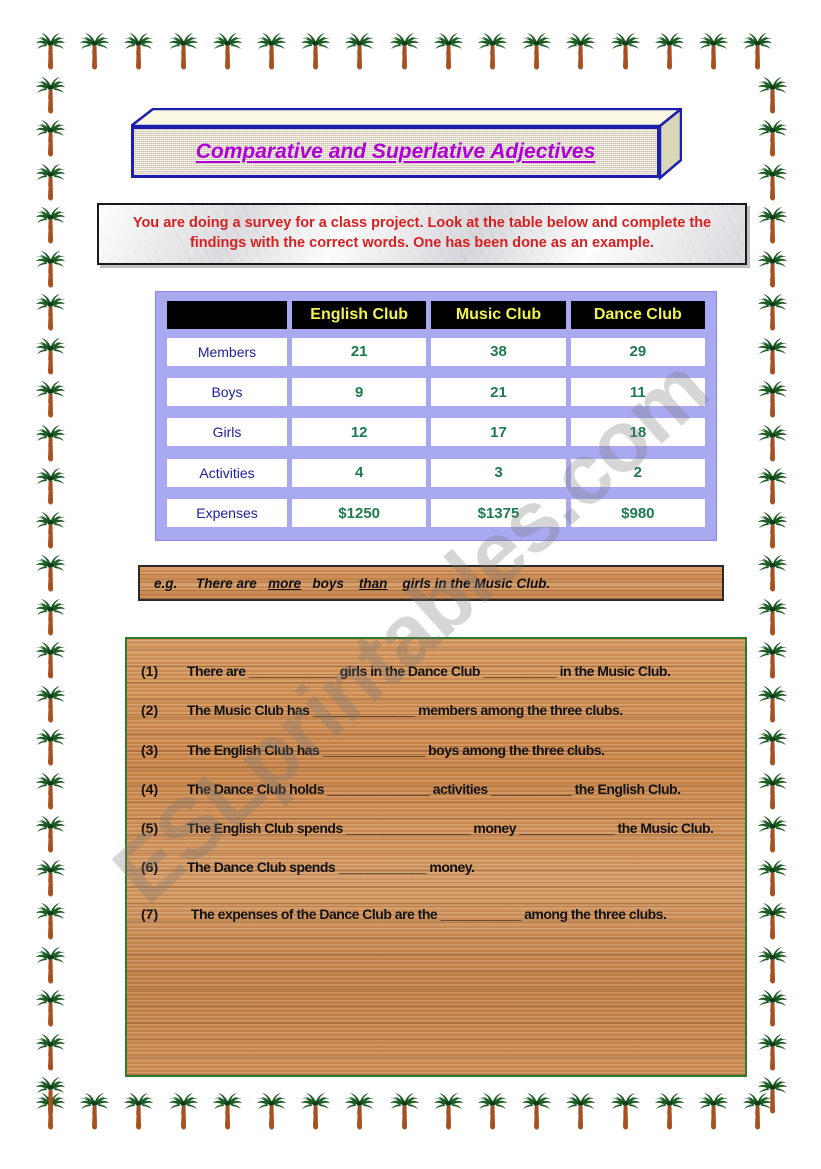 The height and width of the screenshot is (1169, 821). Describe the element at coordinates (638, 352) in the screenshot. I see `value-members-dance: 29` at that location.